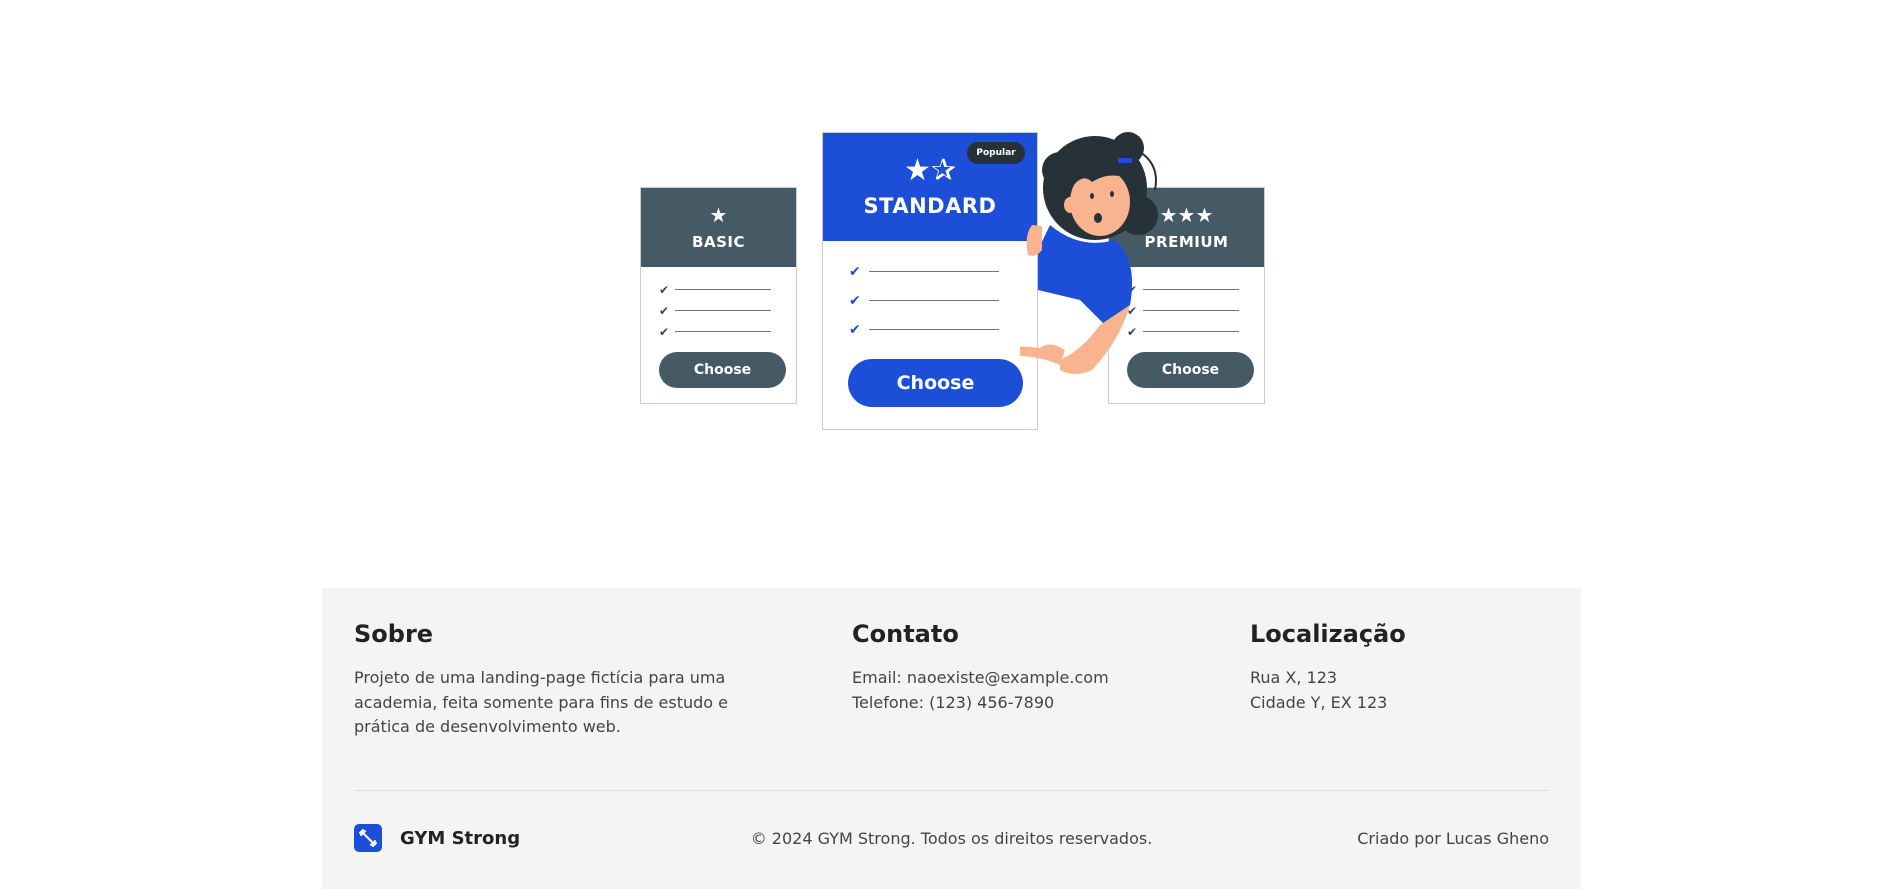 The height and width of the screenshot is (889, 1890). What do you see at coordinates (1328, 634) in the screenshot?
I see `location-heading: Localização` at bounding box center [1328, 634].